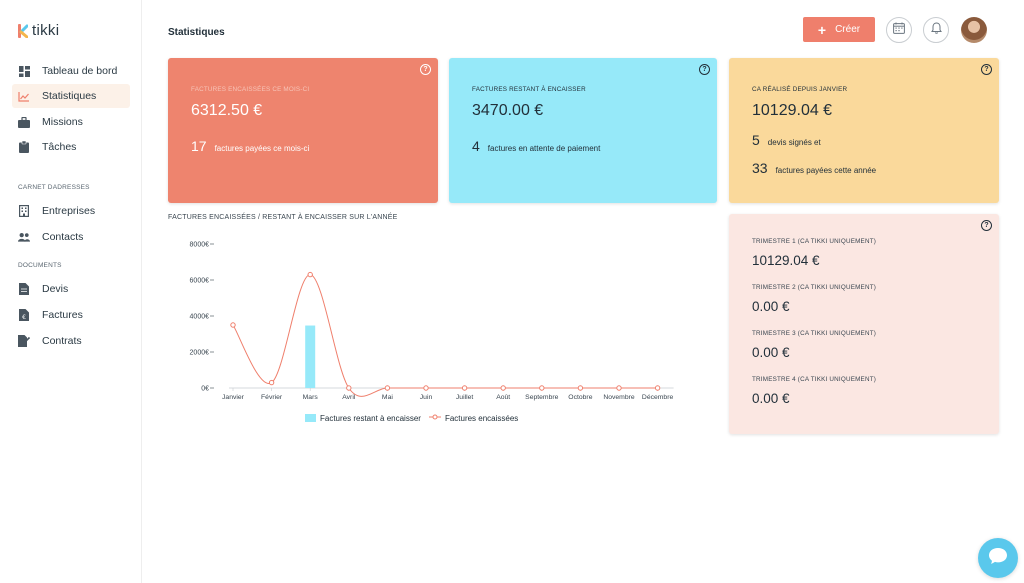  I want to click on sidebar-item-label: Devis, so click(55, 289).